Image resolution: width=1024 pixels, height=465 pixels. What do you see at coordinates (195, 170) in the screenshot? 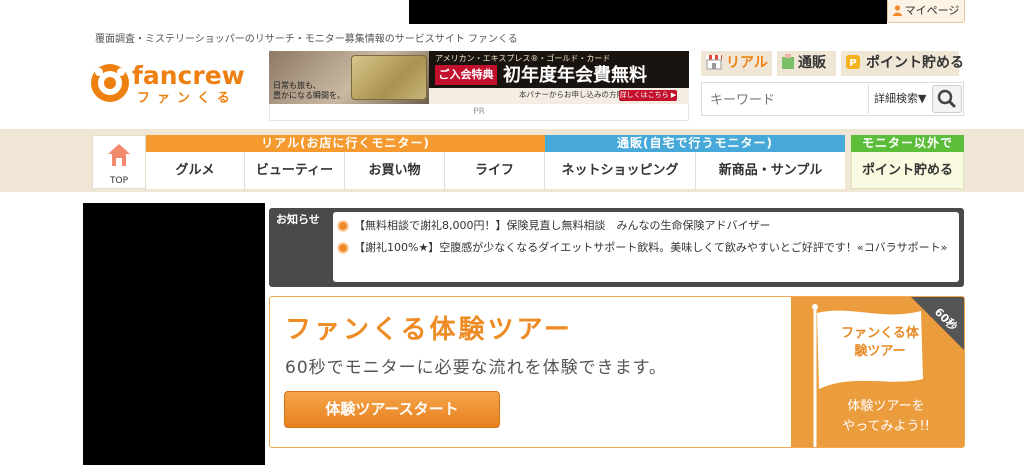
I see `nav-item-gourmet: グルメ` at bounding box center [195, 170].